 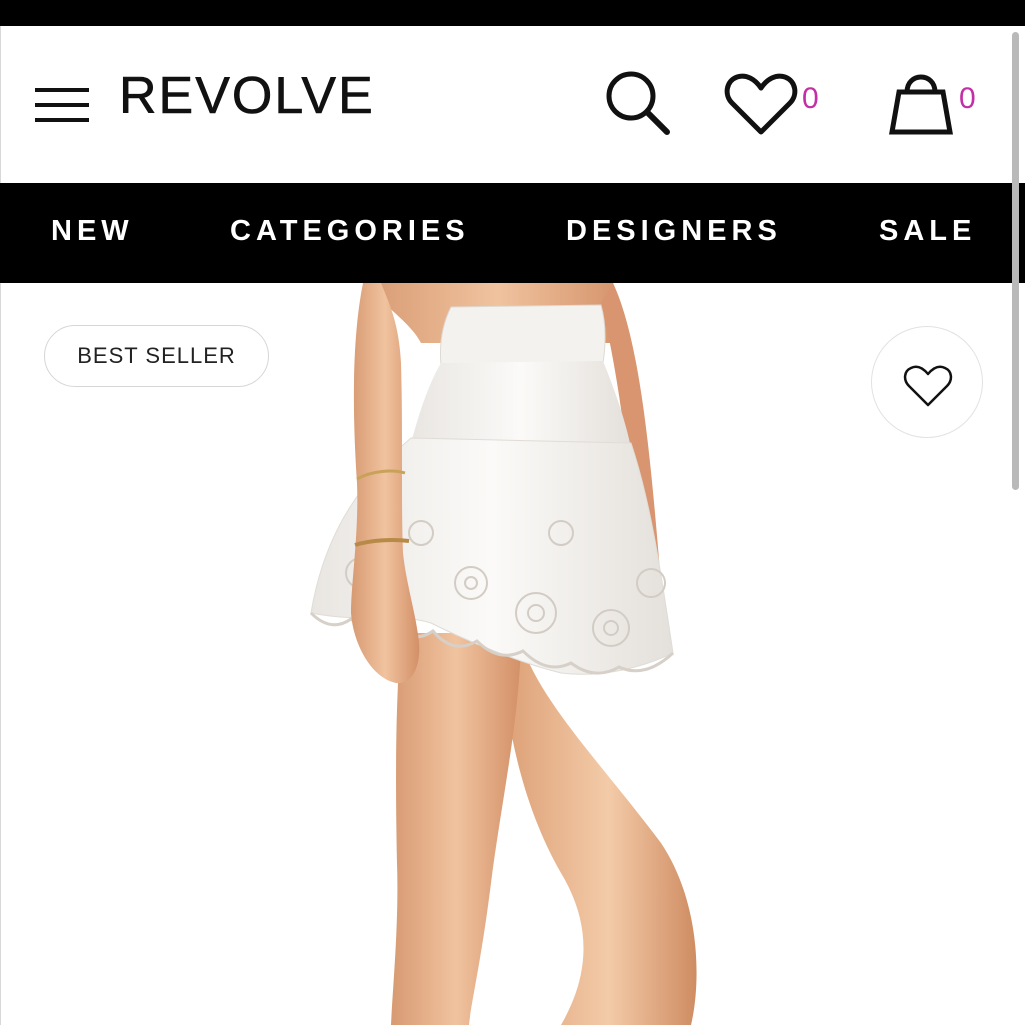 I want to click on wishlist-button, so click(x=761, y=105).